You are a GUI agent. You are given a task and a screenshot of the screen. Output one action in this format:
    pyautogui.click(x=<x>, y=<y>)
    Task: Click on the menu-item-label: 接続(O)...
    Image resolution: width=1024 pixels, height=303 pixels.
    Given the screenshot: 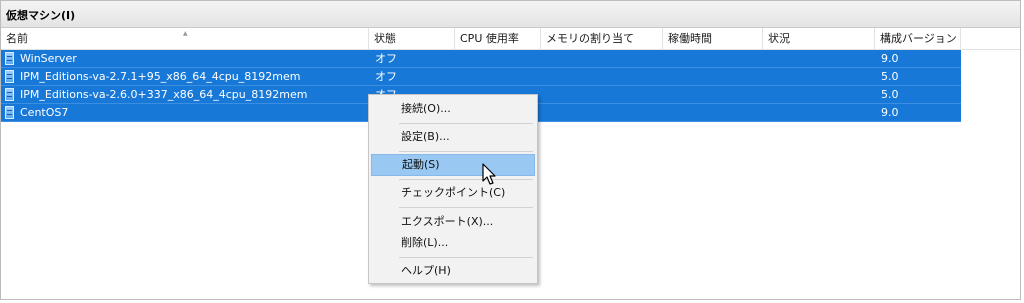 What is the action you would take?
    pyautogui.click(x=426, y=108)
    